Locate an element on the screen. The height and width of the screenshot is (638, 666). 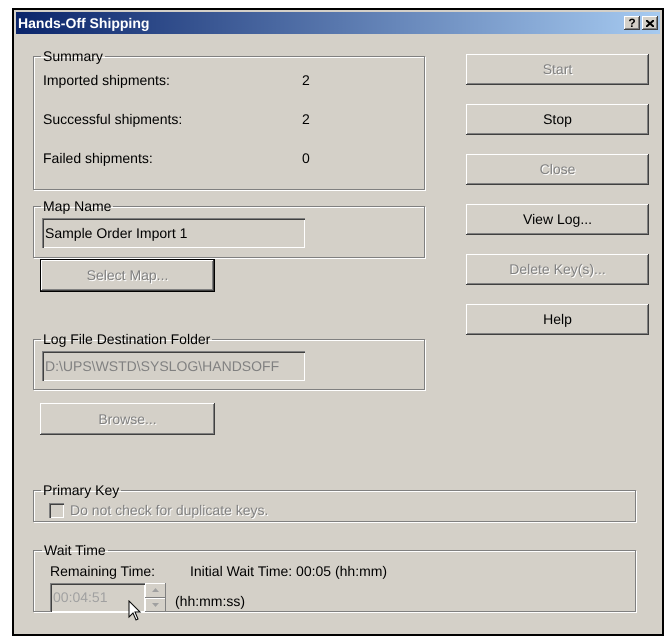
close-icon is located at coordinates (650, 23).